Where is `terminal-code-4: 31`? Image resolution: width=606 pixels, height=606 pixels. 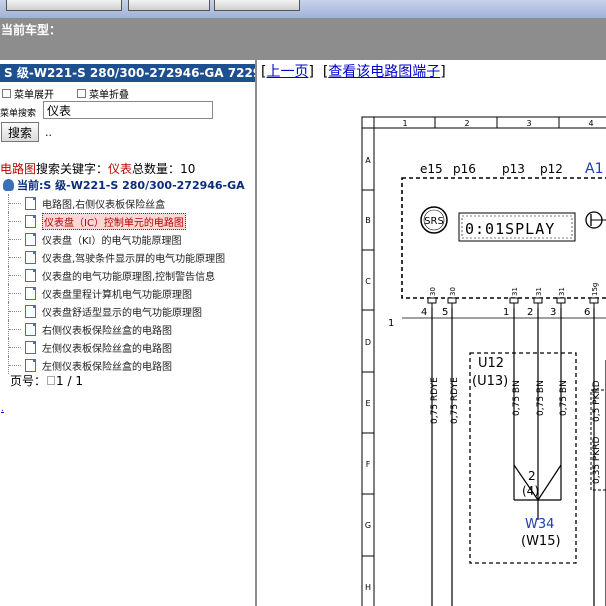 terminal-code-4: 31 is located at coordinates (539, 291).